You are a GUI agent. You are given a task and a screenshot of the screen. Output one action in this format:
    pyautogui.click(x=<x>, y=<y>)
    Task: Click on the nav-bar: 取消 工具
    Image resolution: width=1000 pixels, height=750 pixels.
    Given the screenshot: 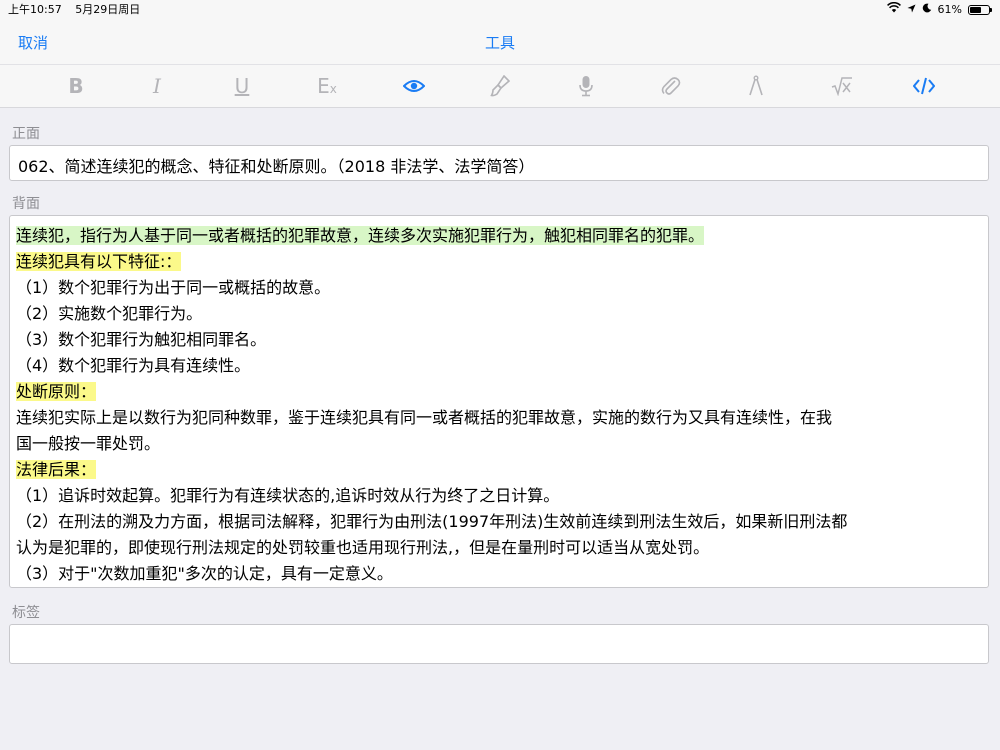 What is the action you would take?
    pyautogui.click(x=500, y=42)
    